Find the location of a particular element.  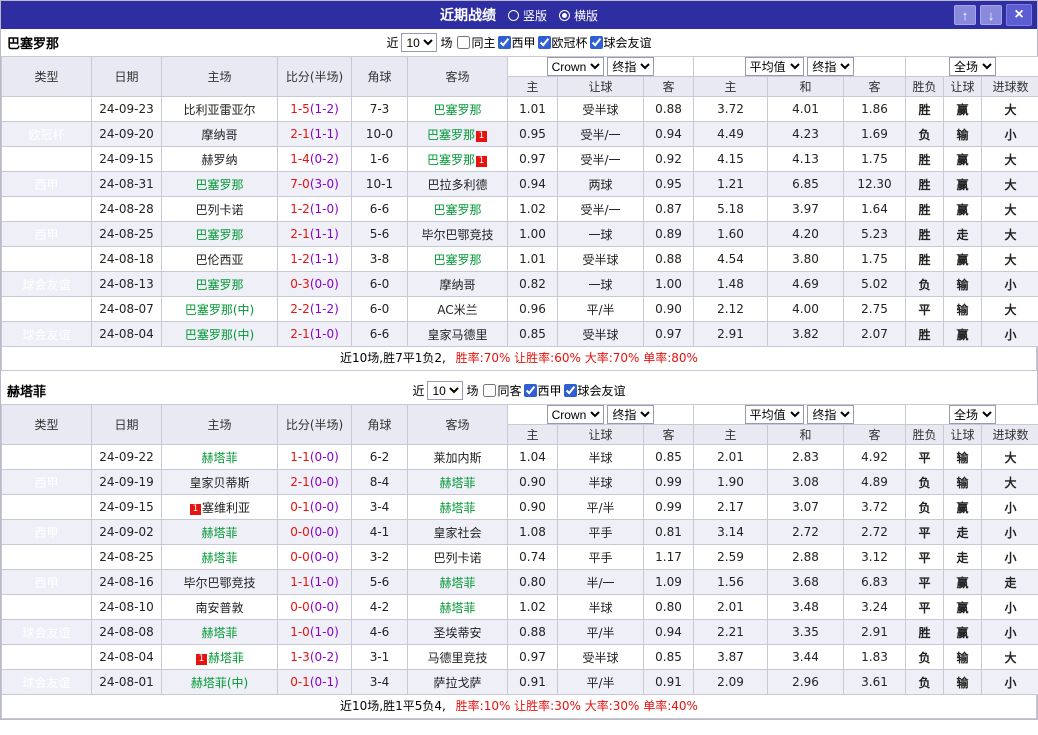

match-date: 24-08-31 is located at coordinates (126, 184).